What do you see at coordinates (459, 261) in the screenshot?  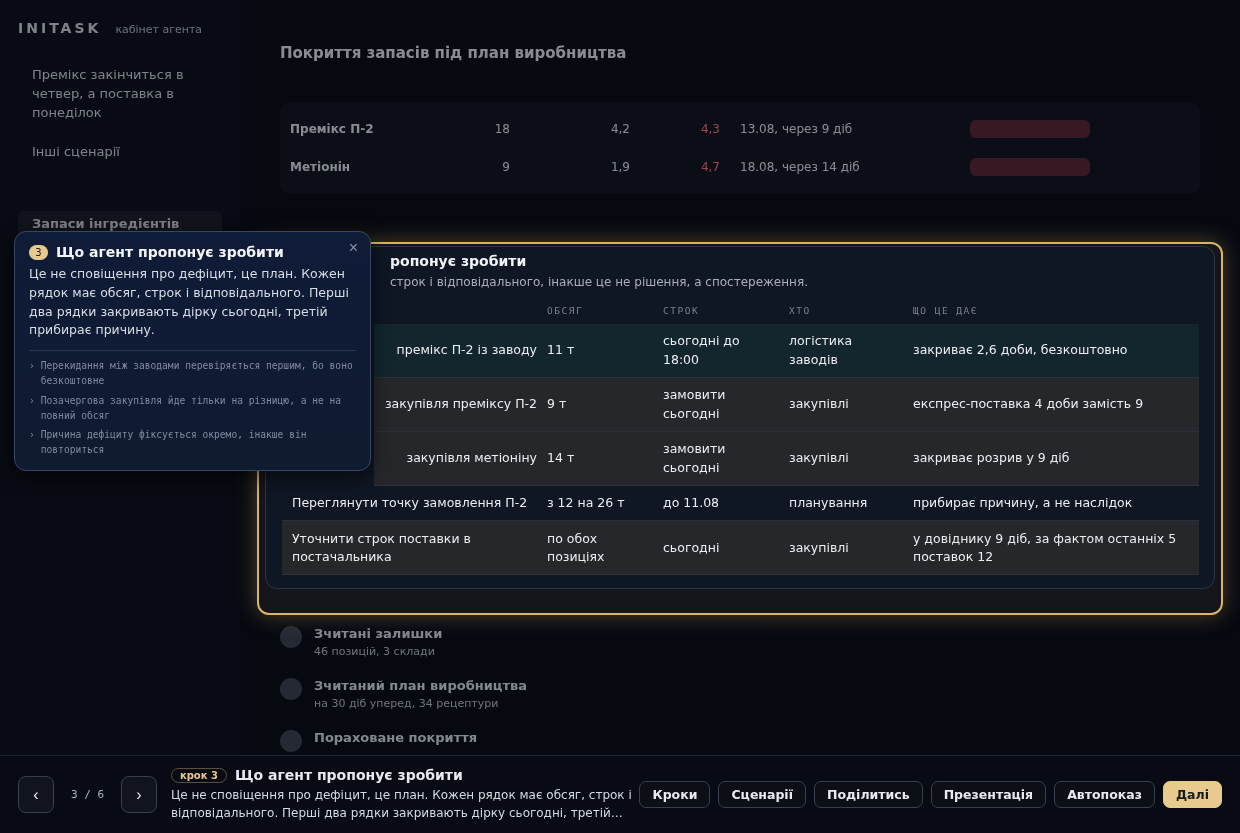 I see `card-title: ропонує зробити` at bounding box center [459, 261].